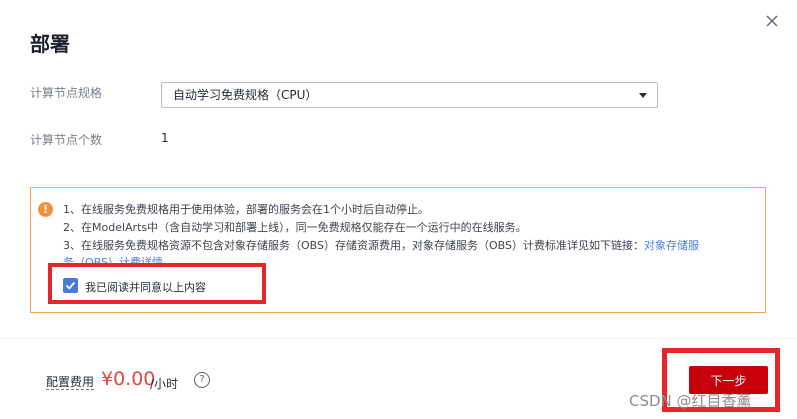 Image resolution: width=797 pixels, height=419 pixels. Describe the element at coordinates (45, 209) in the screenshot. I see `warning-icon: !` at that location.